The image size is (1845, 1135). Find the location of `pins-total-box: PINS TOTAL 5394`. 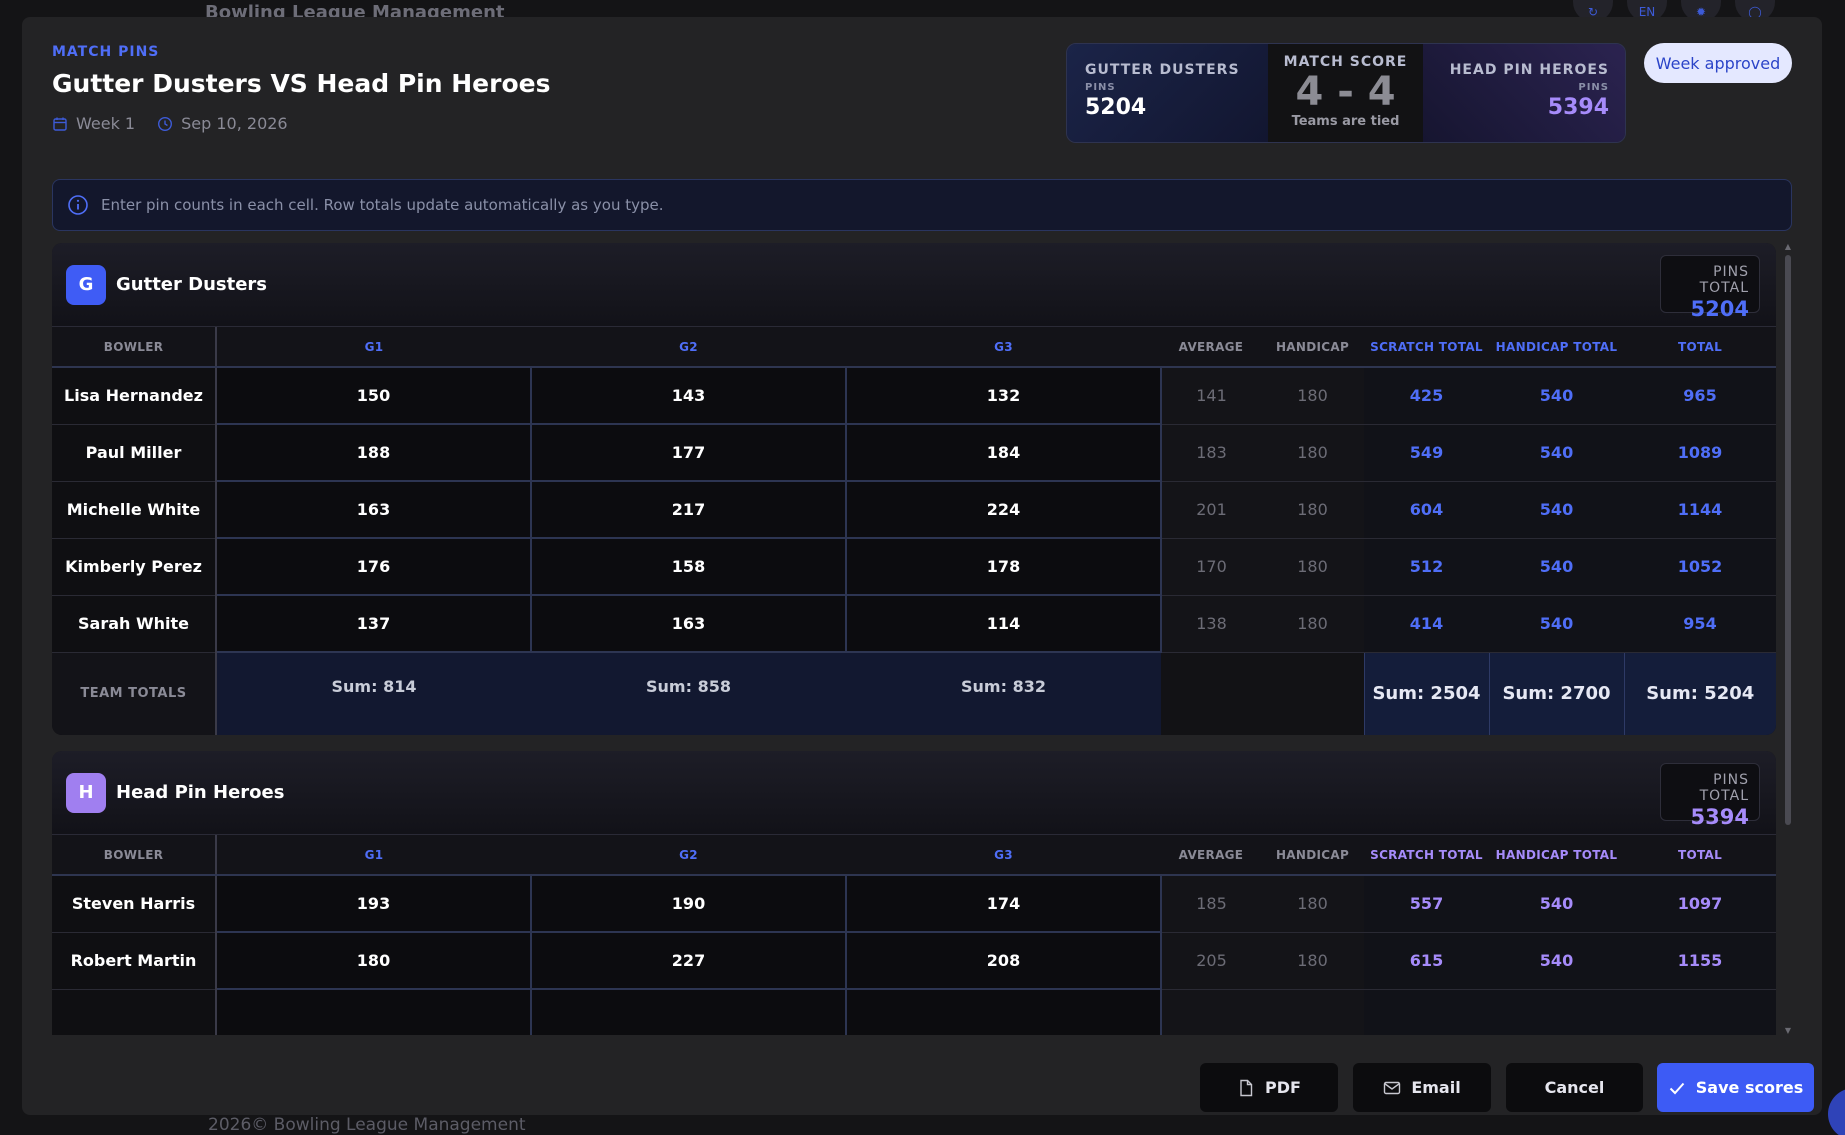

pins-total-box: PINS TOTAL 5394 is located at coordinates (1710, 796).